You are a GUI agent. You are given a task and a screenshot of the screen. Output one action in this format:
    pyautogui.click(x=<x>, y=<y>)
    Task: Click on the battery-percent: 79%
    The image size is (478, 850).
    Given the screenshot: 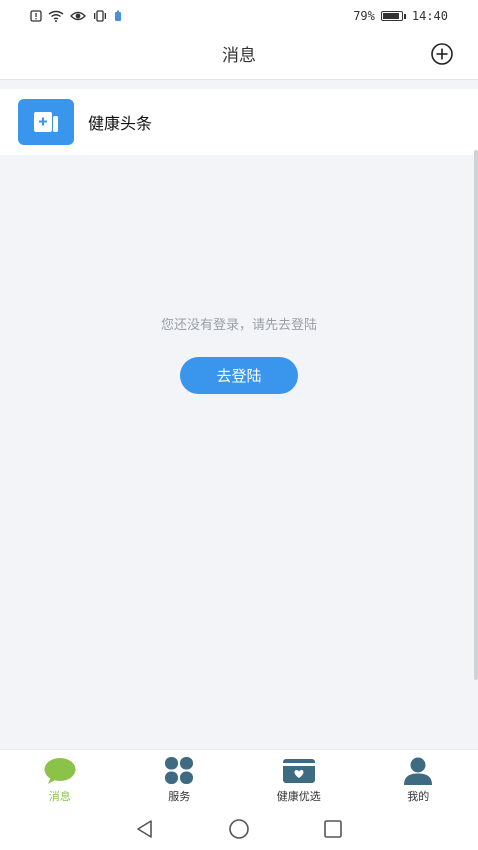 What is the action you would take?
    pyautogui.click(x=364, y=16)
    